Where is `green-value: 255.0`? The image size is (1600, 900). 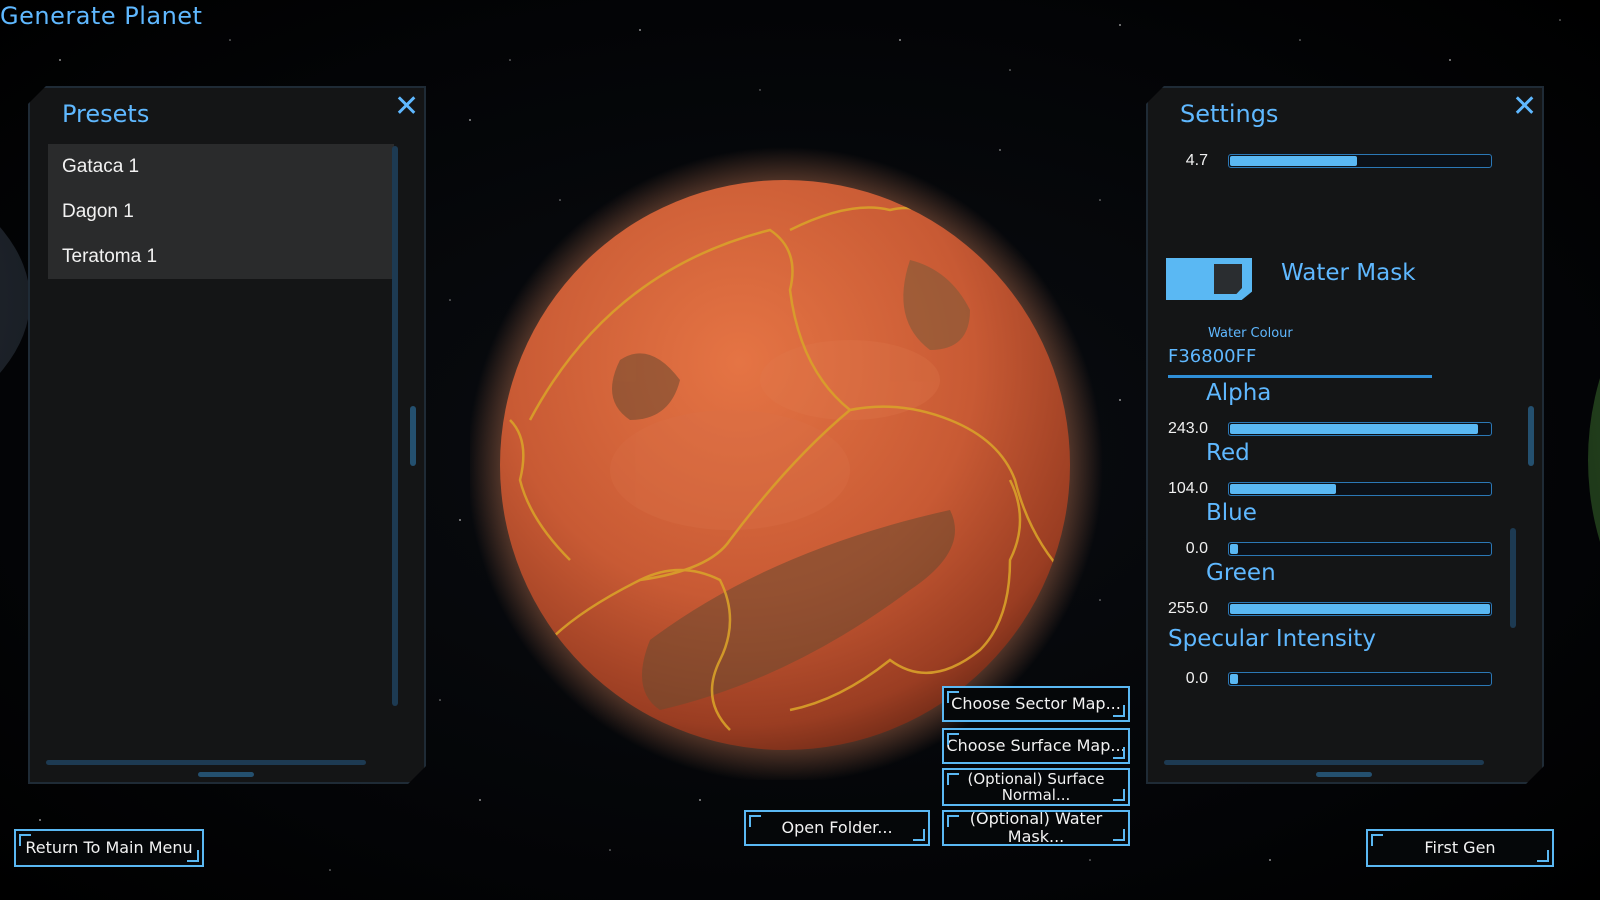 green-value: 255.0 is located at coordinates (1187, 608).